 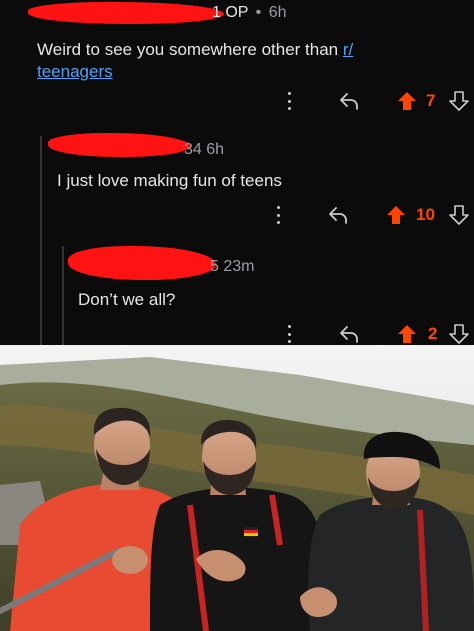 What do you see at coordinates (348, 49) in the screenshot?
I see `subreddit-link: r/` at bounding box center [348, 49].